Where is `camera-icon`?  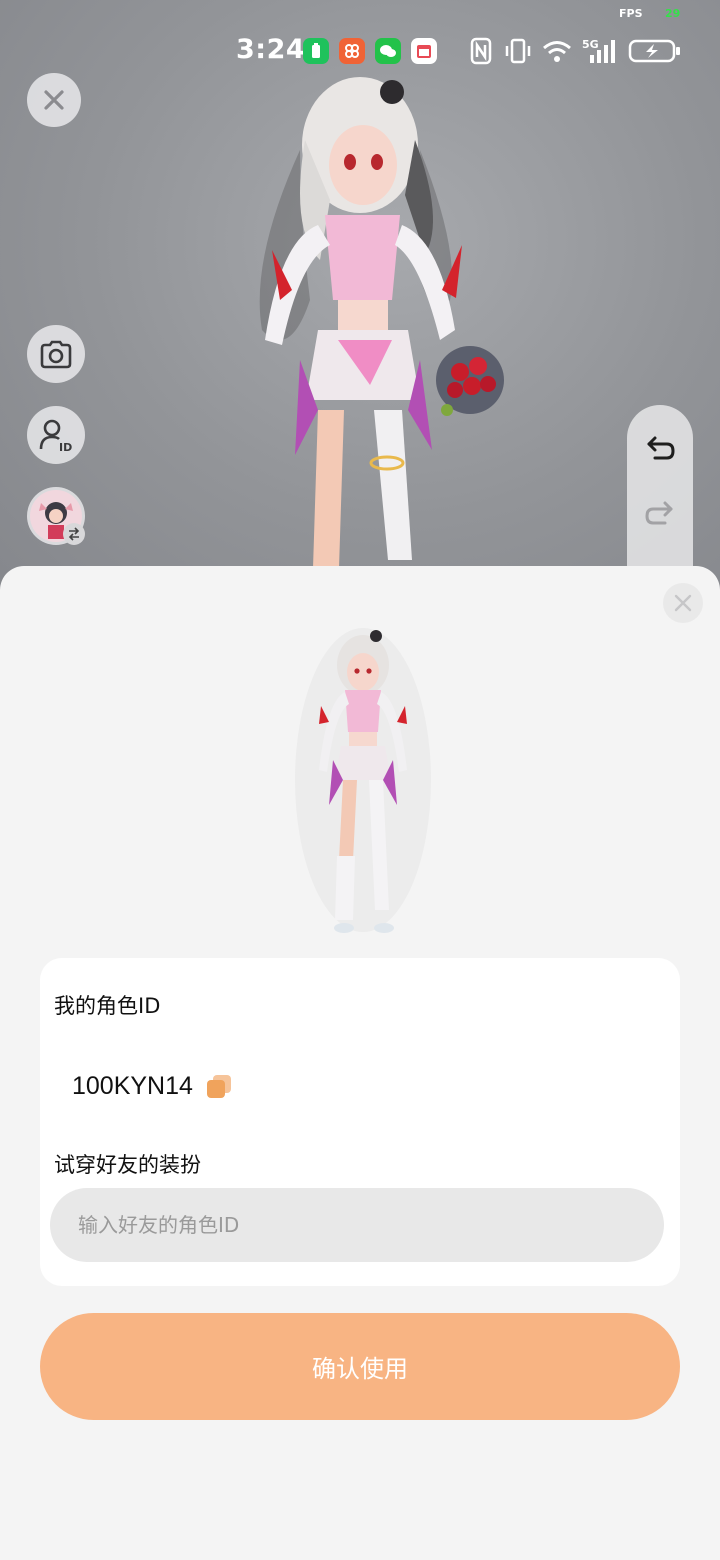
camera-icon is located at coordinates (56, 354).